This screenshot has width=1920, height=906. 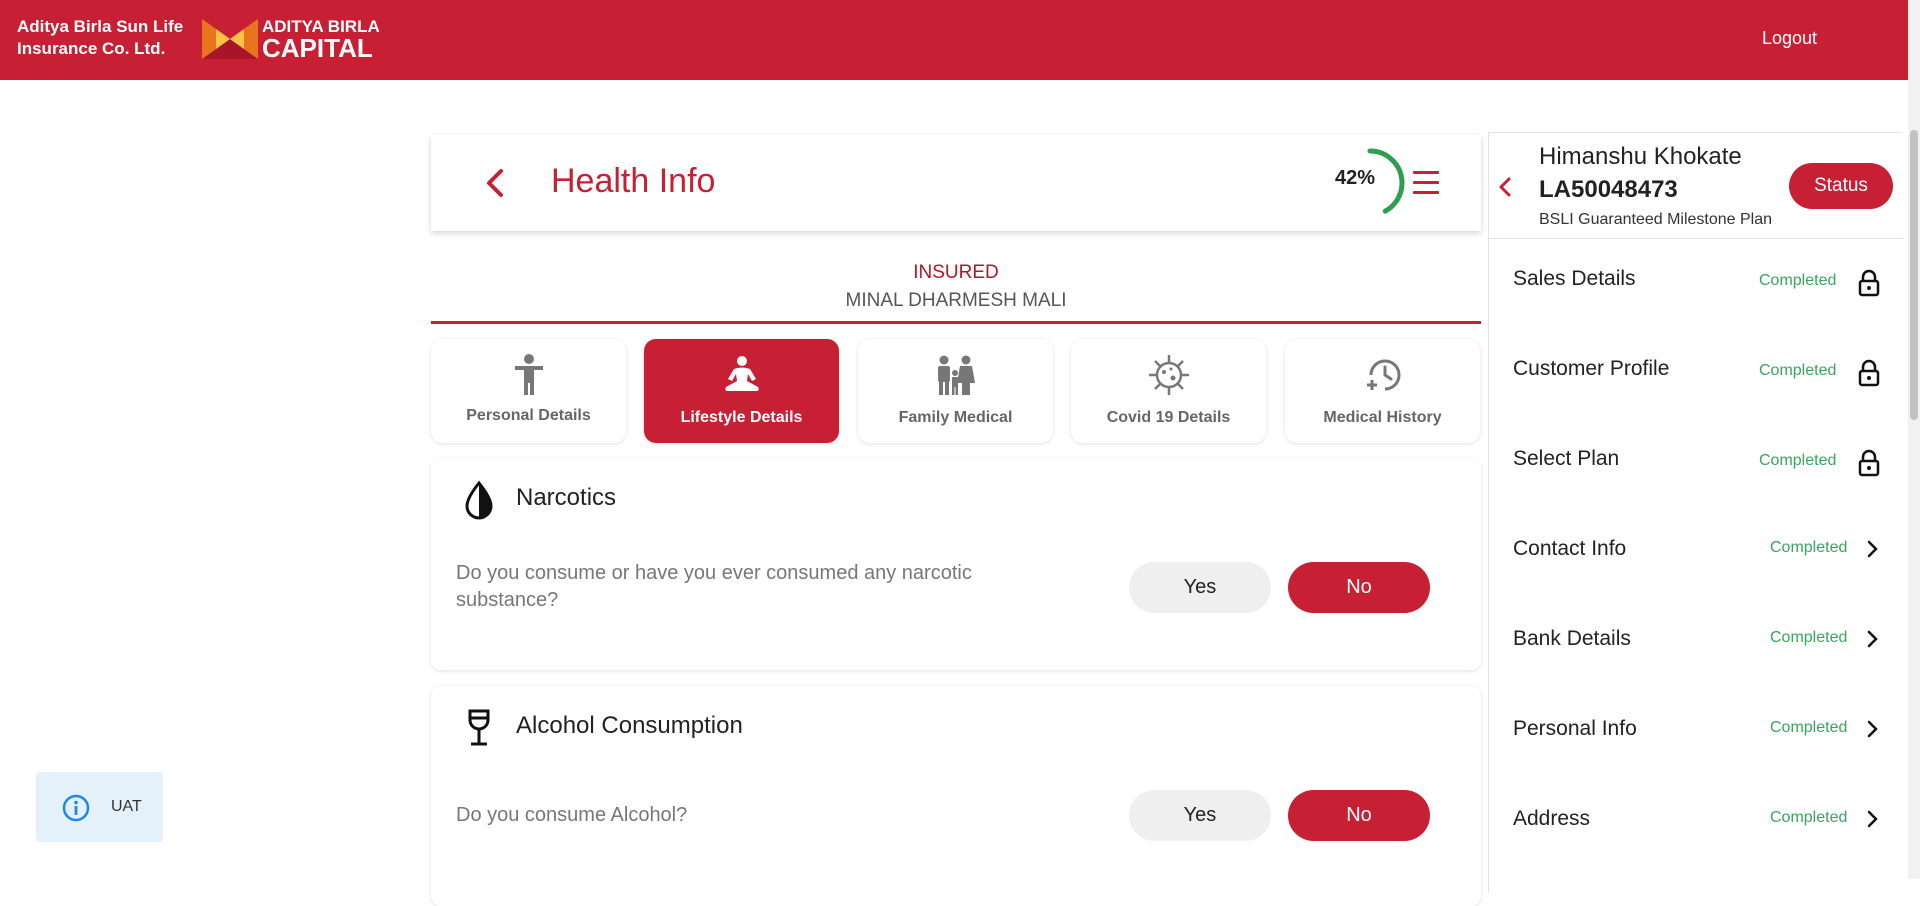 I want to click on person-icon, so click(x=528, y=375).